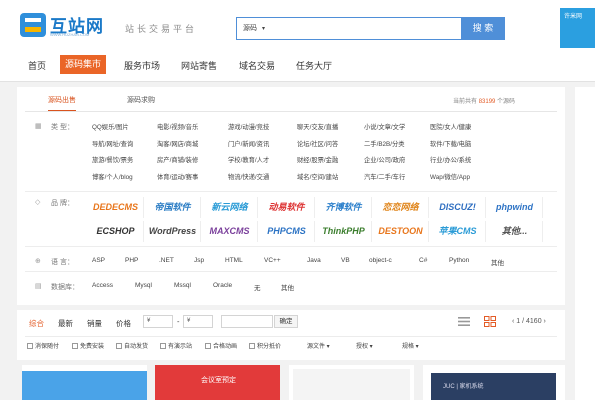 This screenshot has width=595, height=400. What do you see at coordinates (112, 143) in the screenshot?
I see `category-link: 导航/网址/查询` at bounding box center [112, 143].